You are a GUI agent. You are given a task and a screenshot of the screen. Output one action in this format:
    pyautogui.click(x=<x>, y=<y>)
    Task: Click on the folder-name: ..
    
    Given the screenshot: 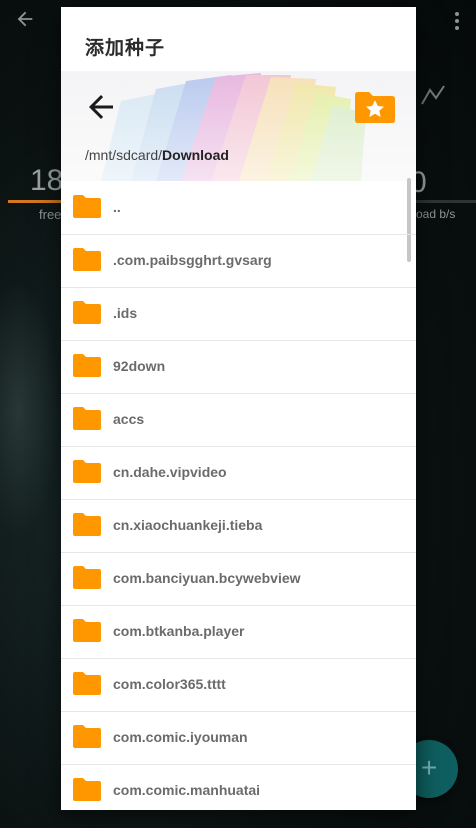 What is the action you would take?
    pyautogui.click(x=117, y=207)
    